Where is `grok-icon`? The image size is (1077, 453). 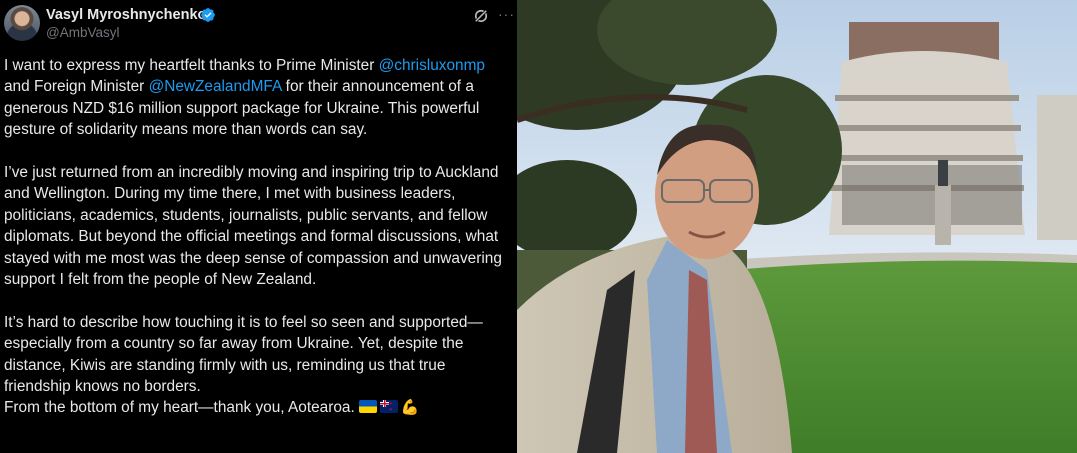 grok-icon is located at coordinates (481, 16).